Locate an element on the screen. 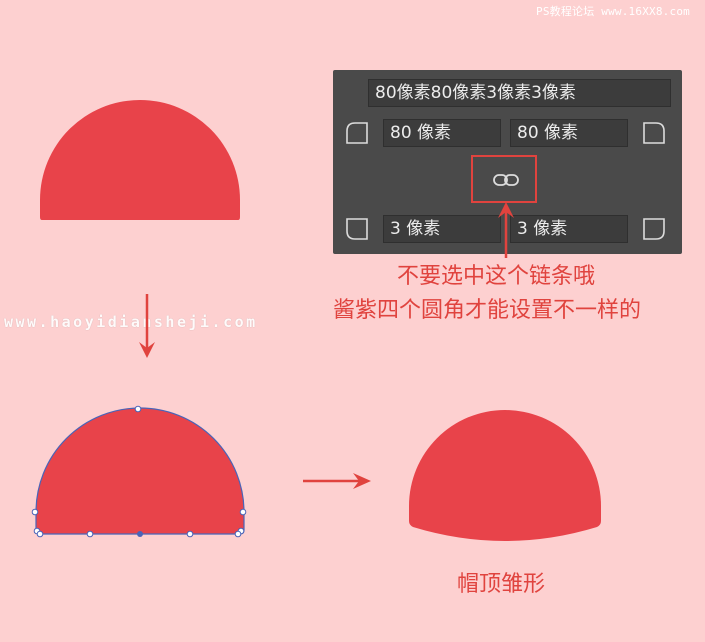 The image size is (705, 642). top-left-radius-input: 80 像素 is located at coordinates (442, 133).